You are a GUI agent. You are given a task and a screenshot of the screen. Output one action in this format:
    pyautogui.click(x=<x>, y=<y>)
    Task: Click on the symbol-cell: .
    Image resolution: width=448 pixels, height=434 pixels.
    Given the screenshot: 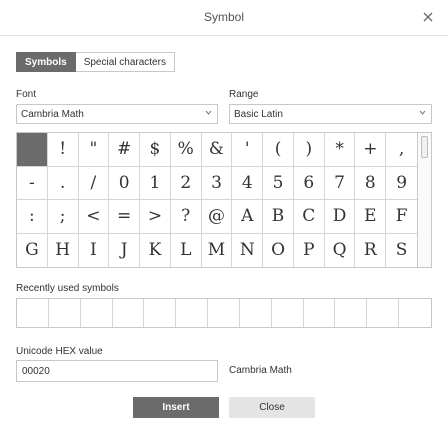 What is the action you would take?
    pyautogui.click(x=63, y=183)
    